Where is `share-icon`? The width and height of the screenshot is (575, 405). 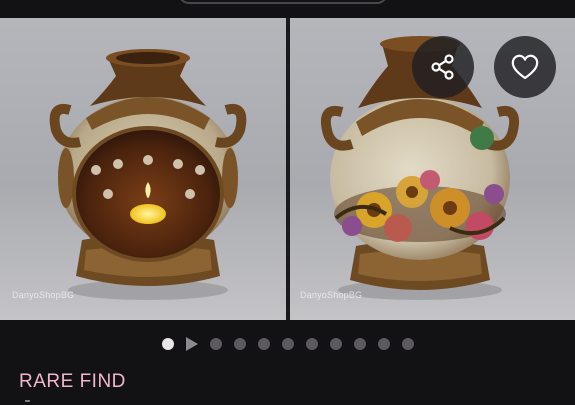 share-icon is located at coordinates (442, 67).